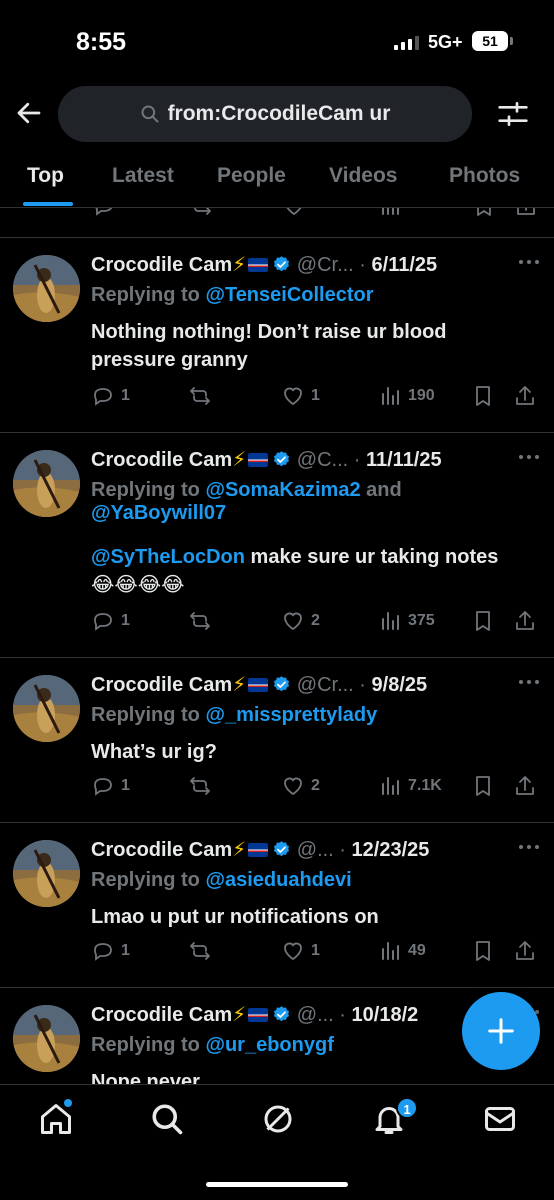 This screenshot has width=554, height=1200. What do you see at coordinates (29, 113) in the screenshot?
I see `back-arrow-icon` at bounding box center [29, 113].